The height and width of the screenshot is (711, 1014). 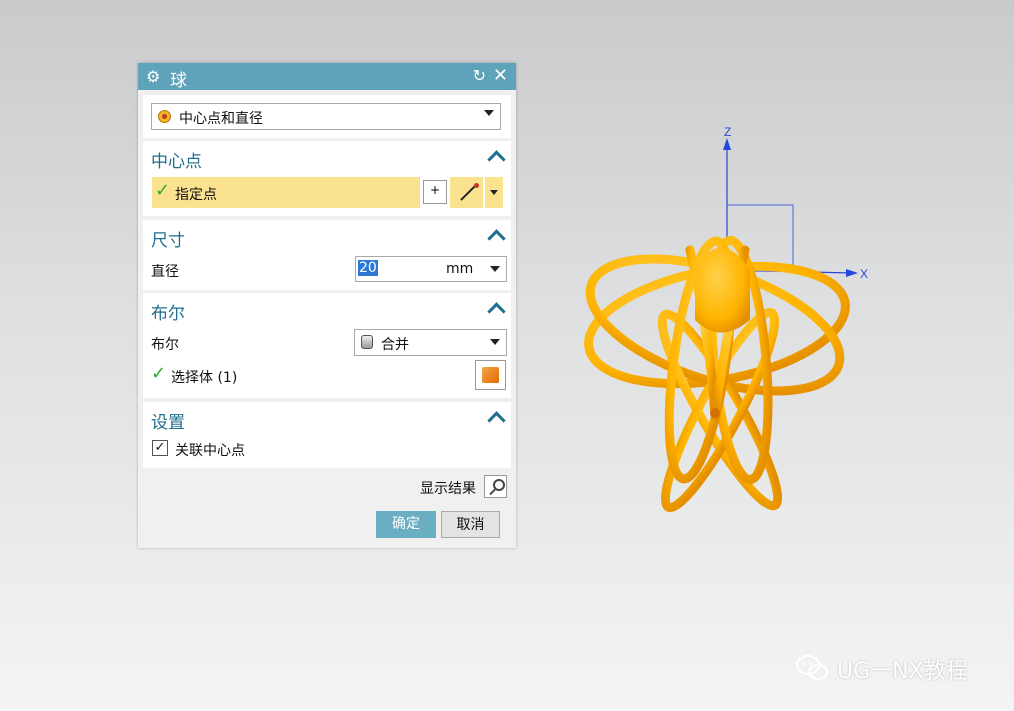 What do you see at coordinates (812, 667) in the screenshot?
I see `wechat-icon` at bounding box center [812, 667].